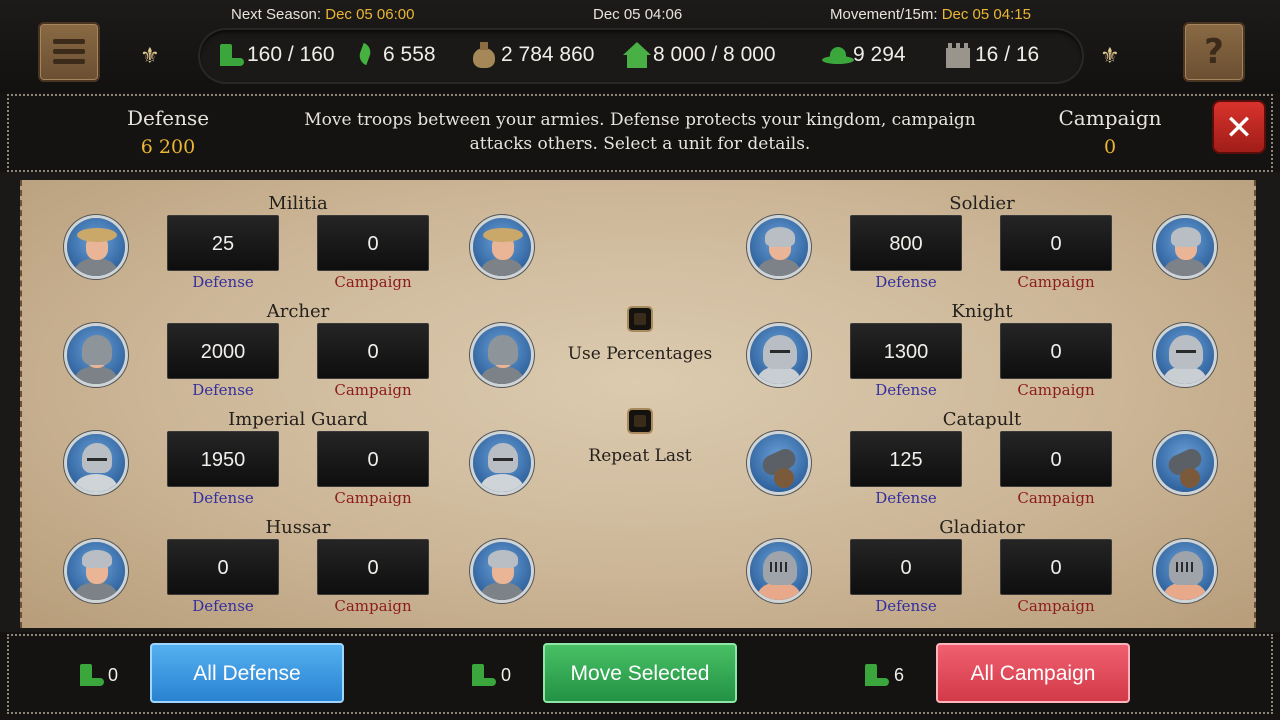  Describe the element at coordinates (1110, 118) in the screenshot. I see `campaign-title: Campaign` at that location.